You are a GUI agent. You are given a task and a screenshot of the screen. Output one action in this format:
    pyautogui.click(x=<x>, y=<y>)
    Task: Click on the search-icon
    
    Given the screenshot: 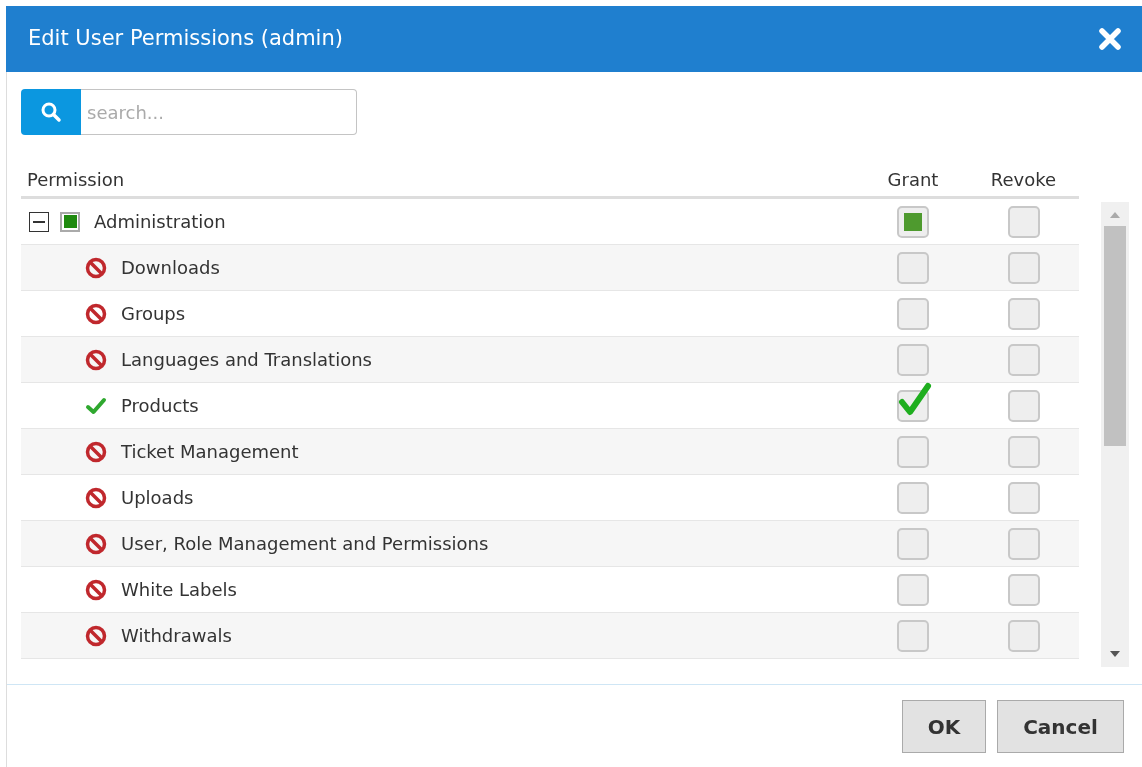 What is the action you would take?
    pyautogui.click(x=51, y=112)
    